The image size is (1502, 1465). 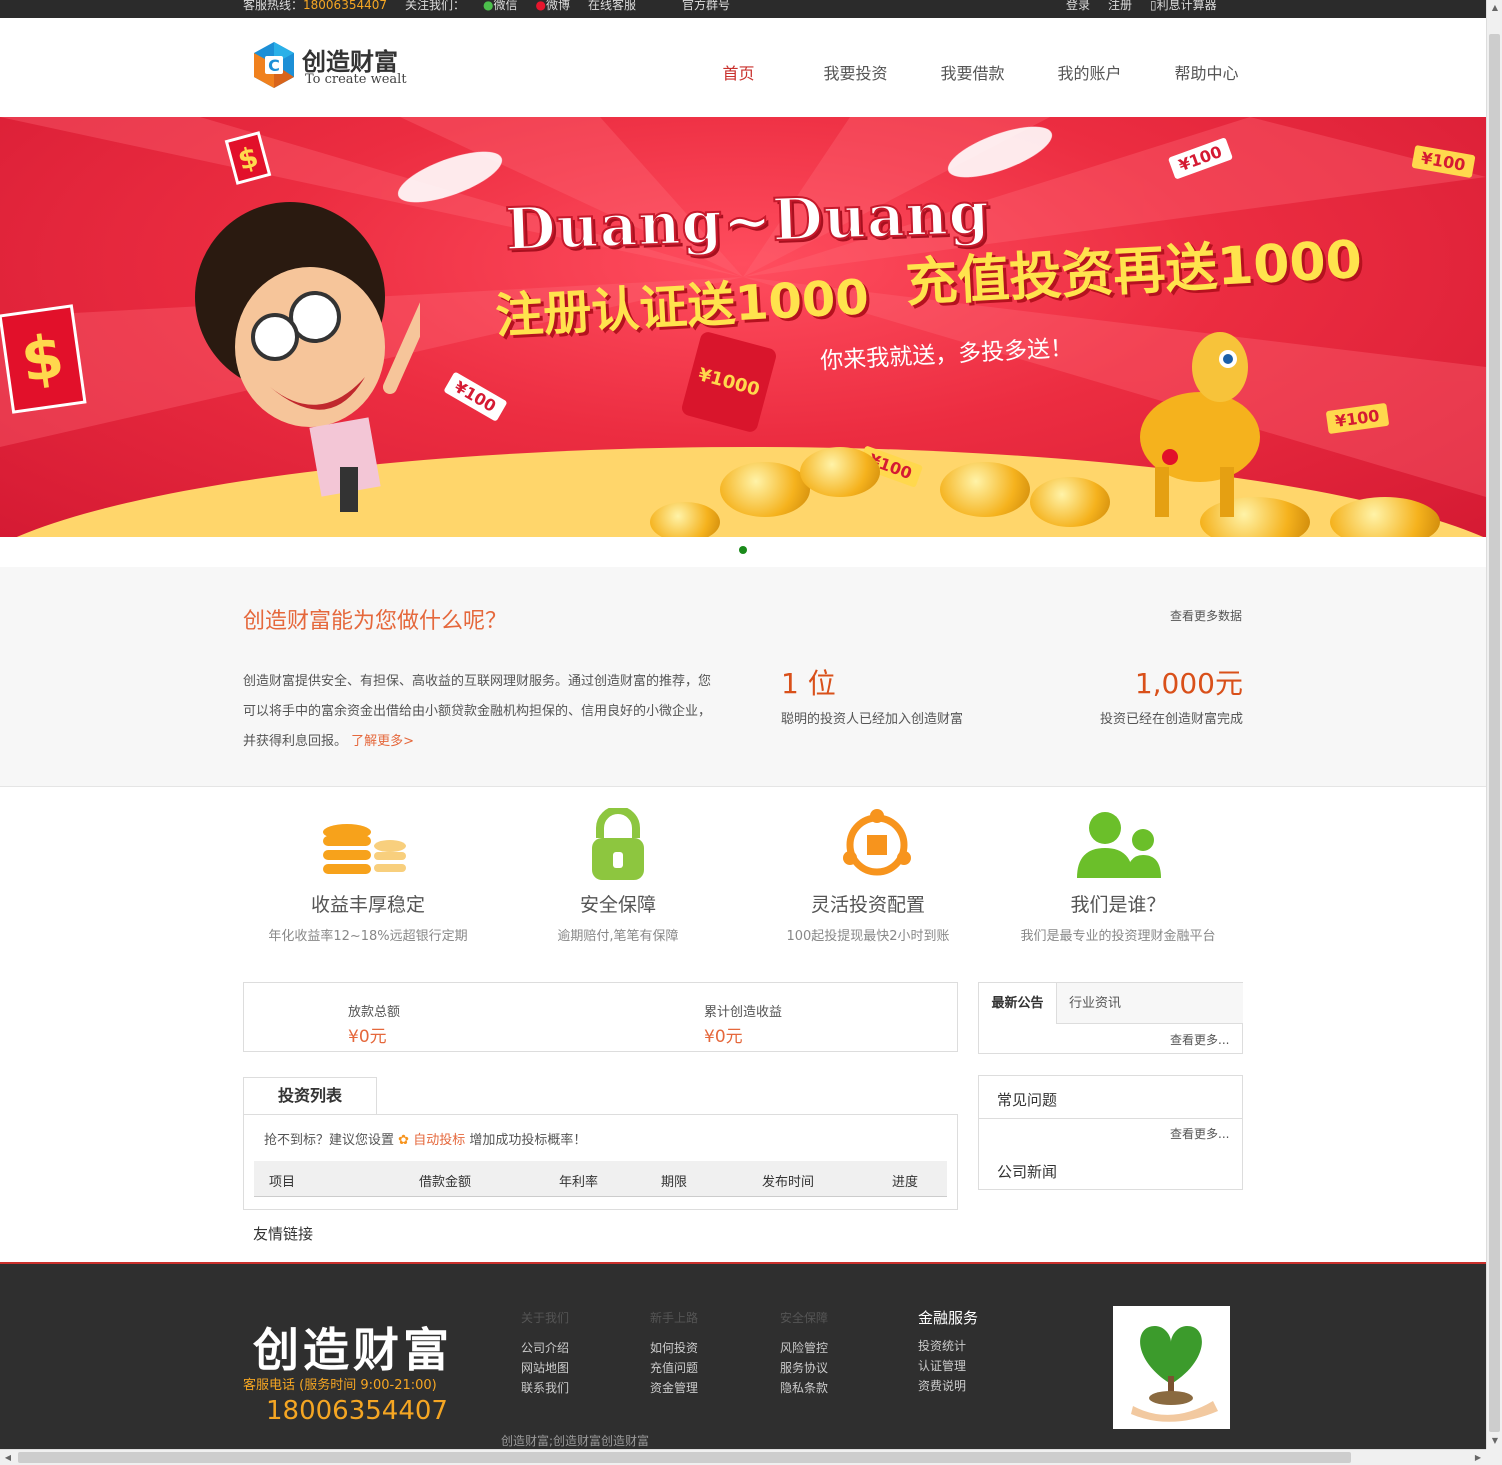 I want to click on register-link: 注册, so click(x=1120, y=6).